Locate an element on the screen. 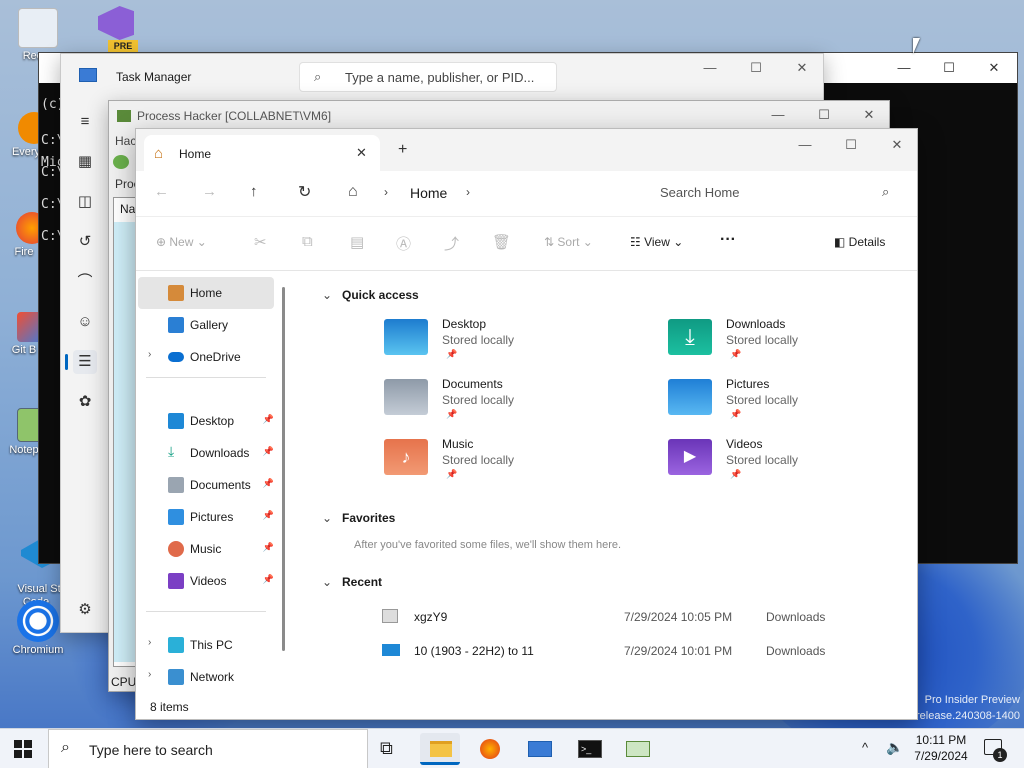 The height and width of the screenshot is (768, 1024). new-tab-icon: + is located at coordinates (402, 150).